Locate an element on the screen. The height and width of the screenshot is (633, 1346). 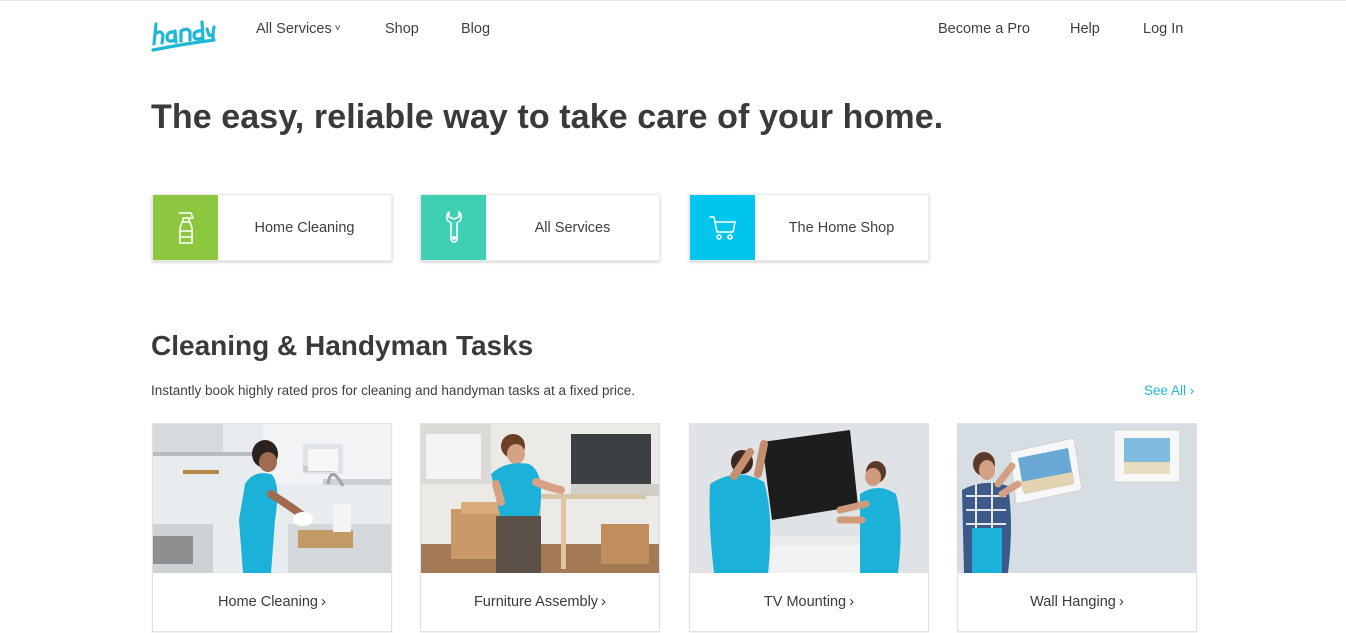
spray-bottle-icon is located at coordinates (185, 227).